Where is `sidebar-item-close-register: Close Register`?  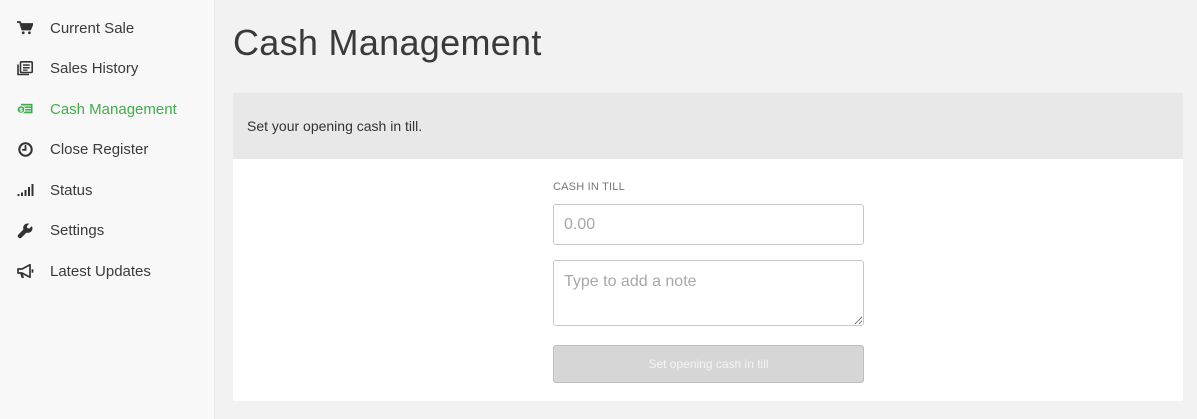
sidebar-item-close-register: Close Register is located at coordinates (107, 150).